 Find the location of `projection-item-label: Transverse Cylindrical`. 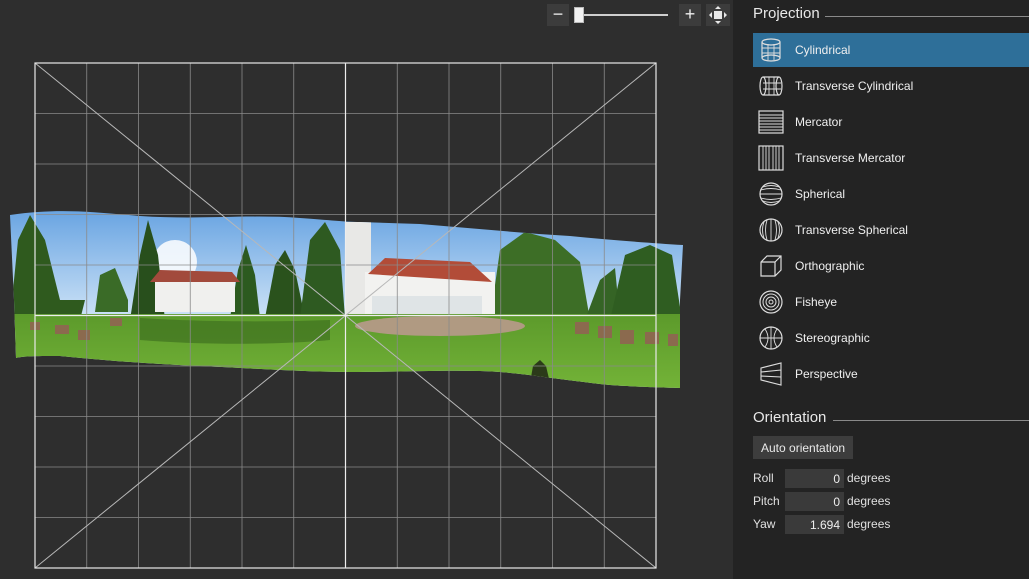

projection-item-label: Transverse Cylindrical is located at coordinates (854, 86).